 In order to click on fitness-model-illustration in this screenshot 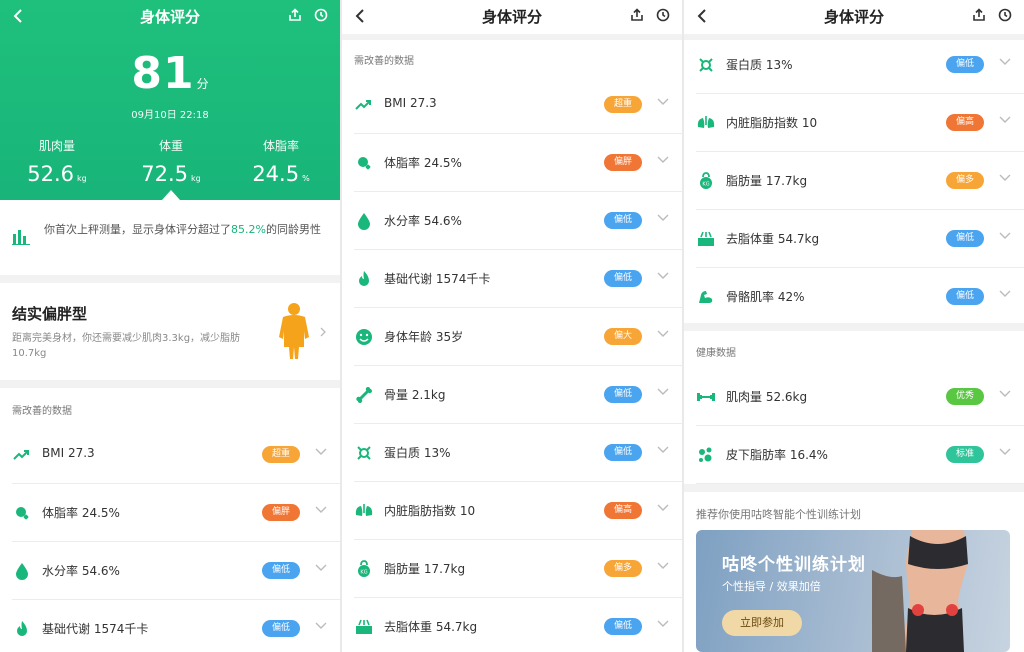, I will do `click(920, 591)`.